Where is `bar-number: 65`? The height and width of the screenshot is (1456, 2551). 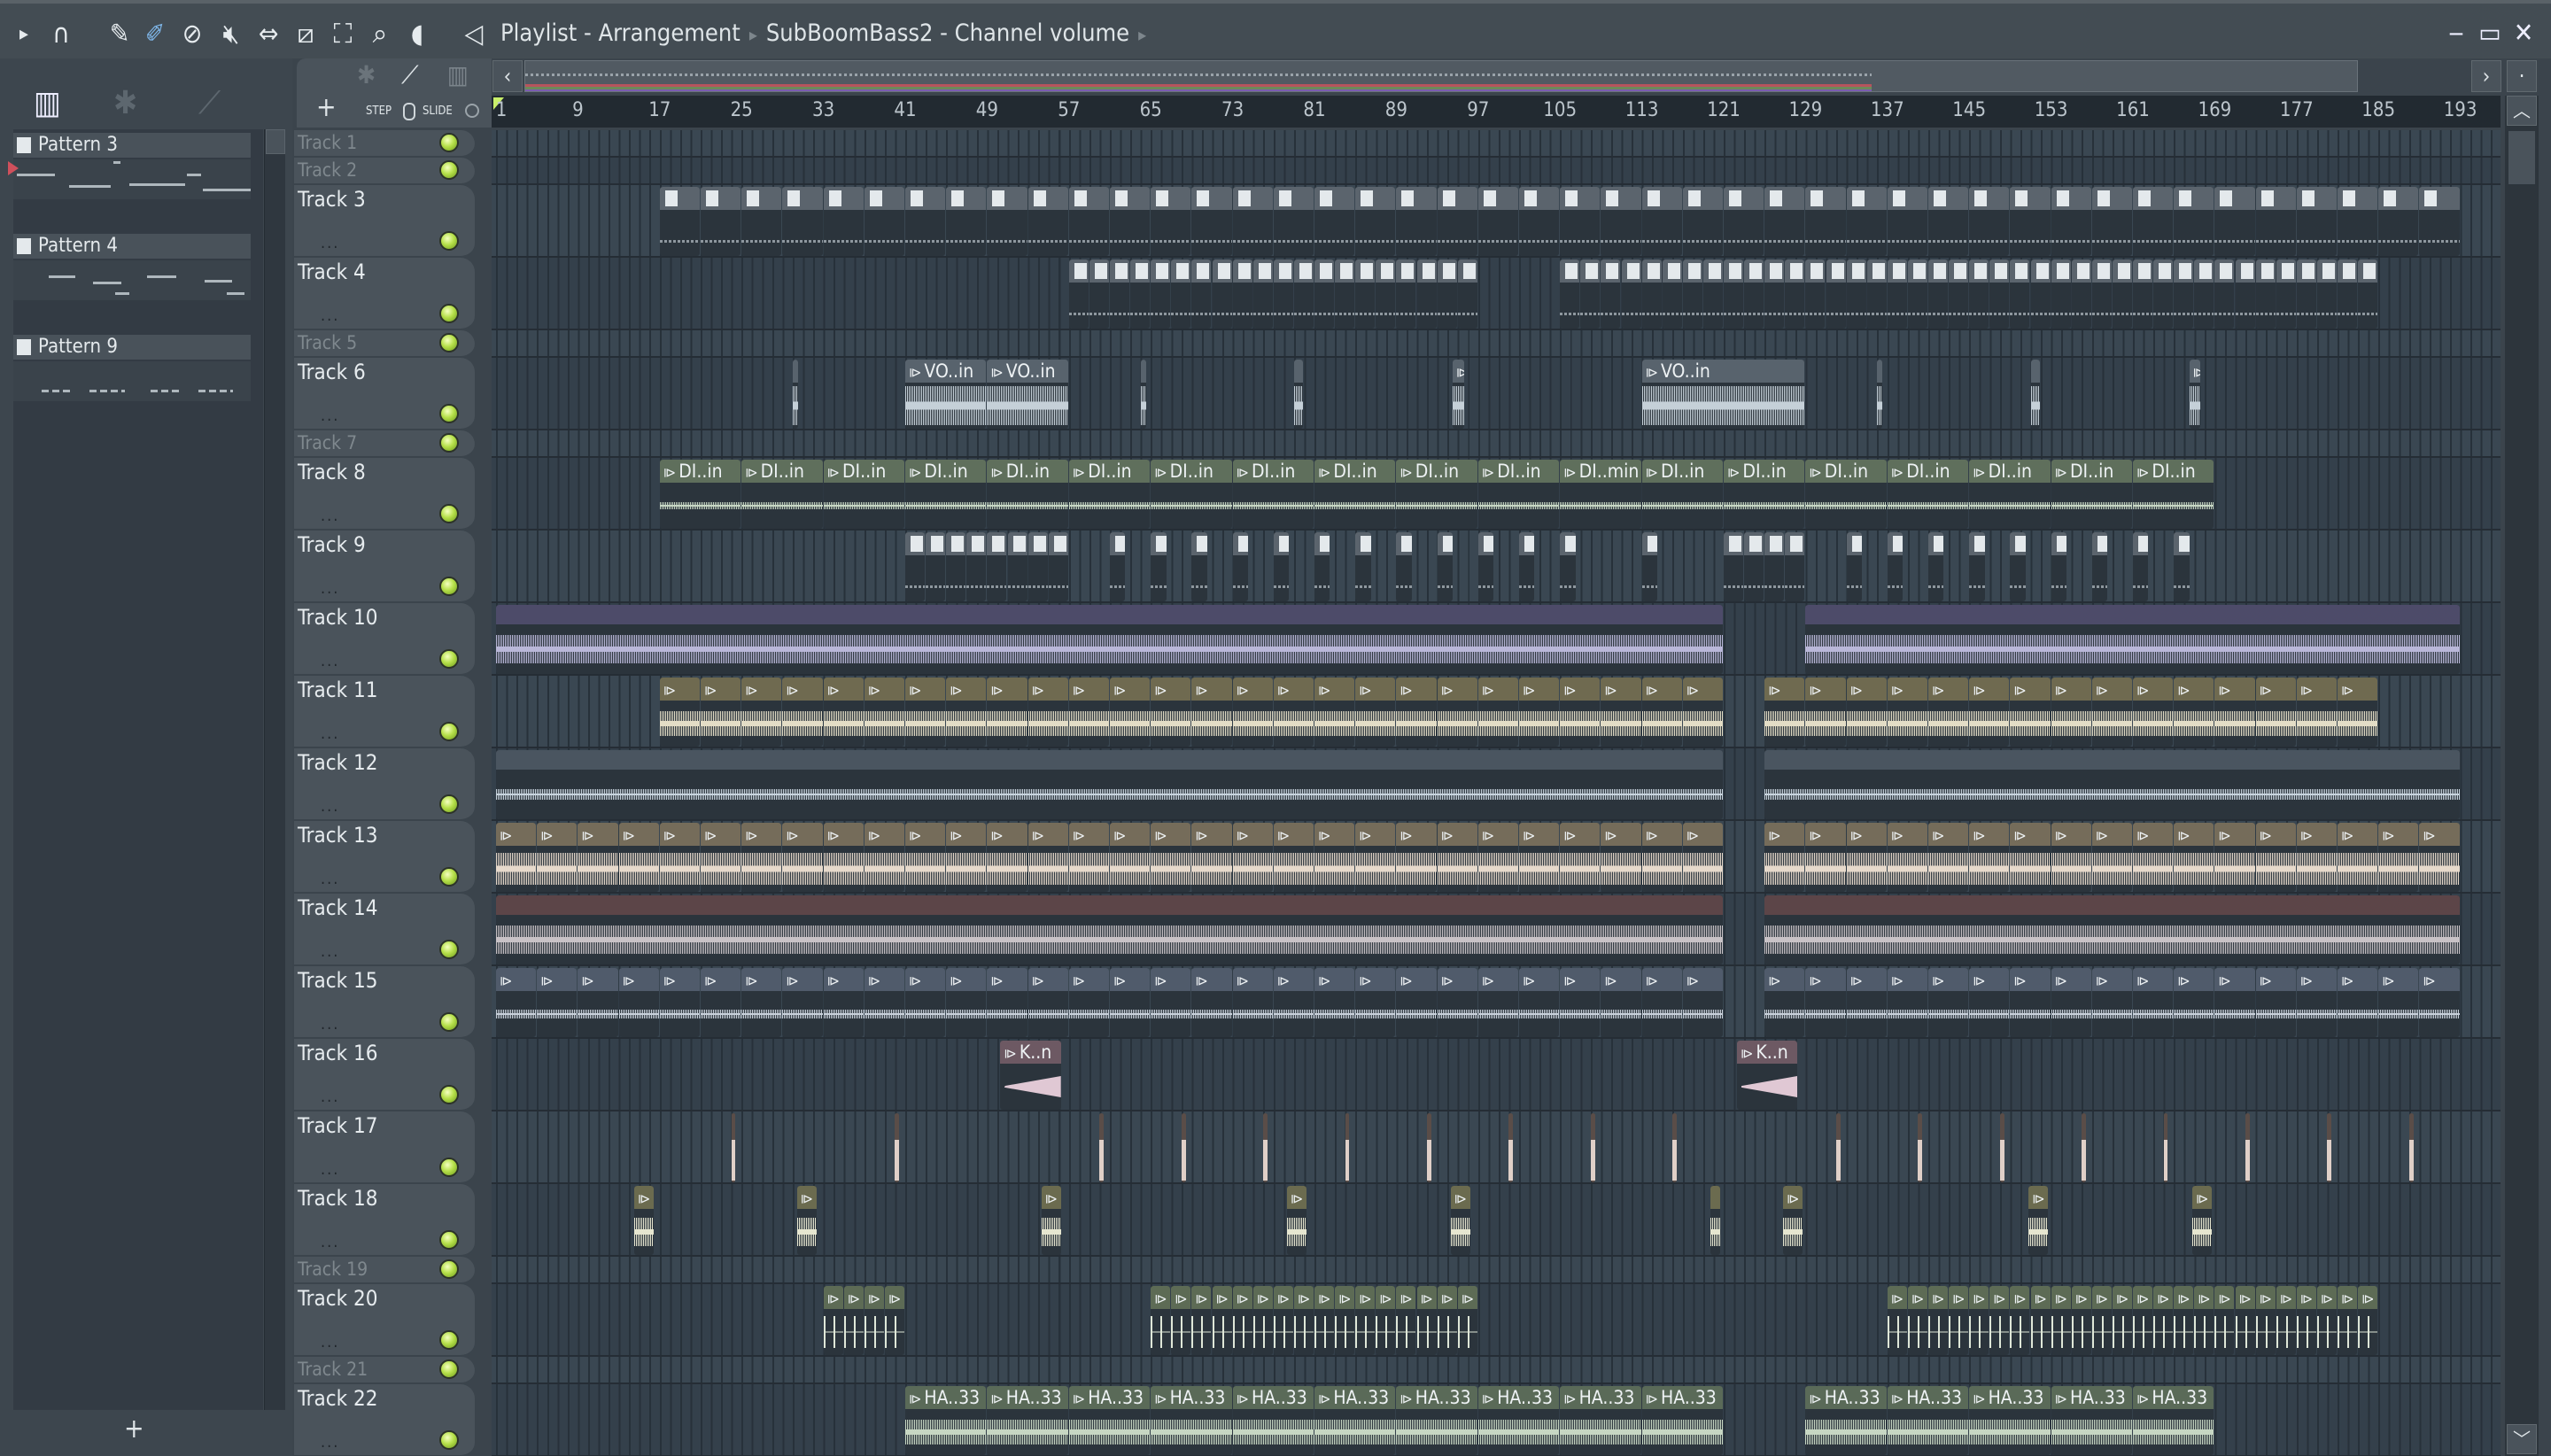 bar-number: 65 is located at coordinates (1151, 110).